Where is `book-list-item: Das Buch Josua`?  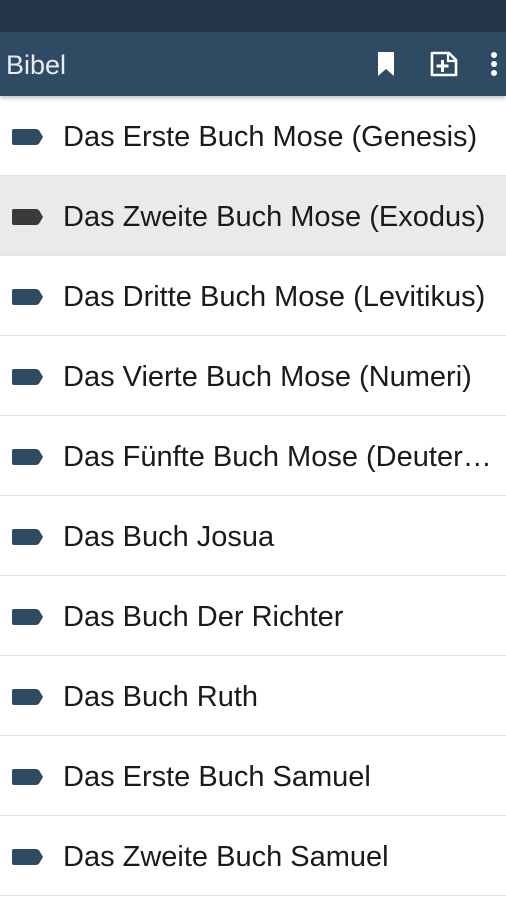 book-list-item: Das Buch Josua is located at coordinates (253, 536).